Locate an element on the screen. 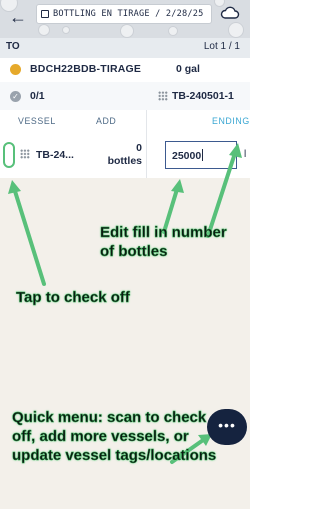 The image size is (320, 509). arrow-to-check-toggle is located at coordinates (29, 236).